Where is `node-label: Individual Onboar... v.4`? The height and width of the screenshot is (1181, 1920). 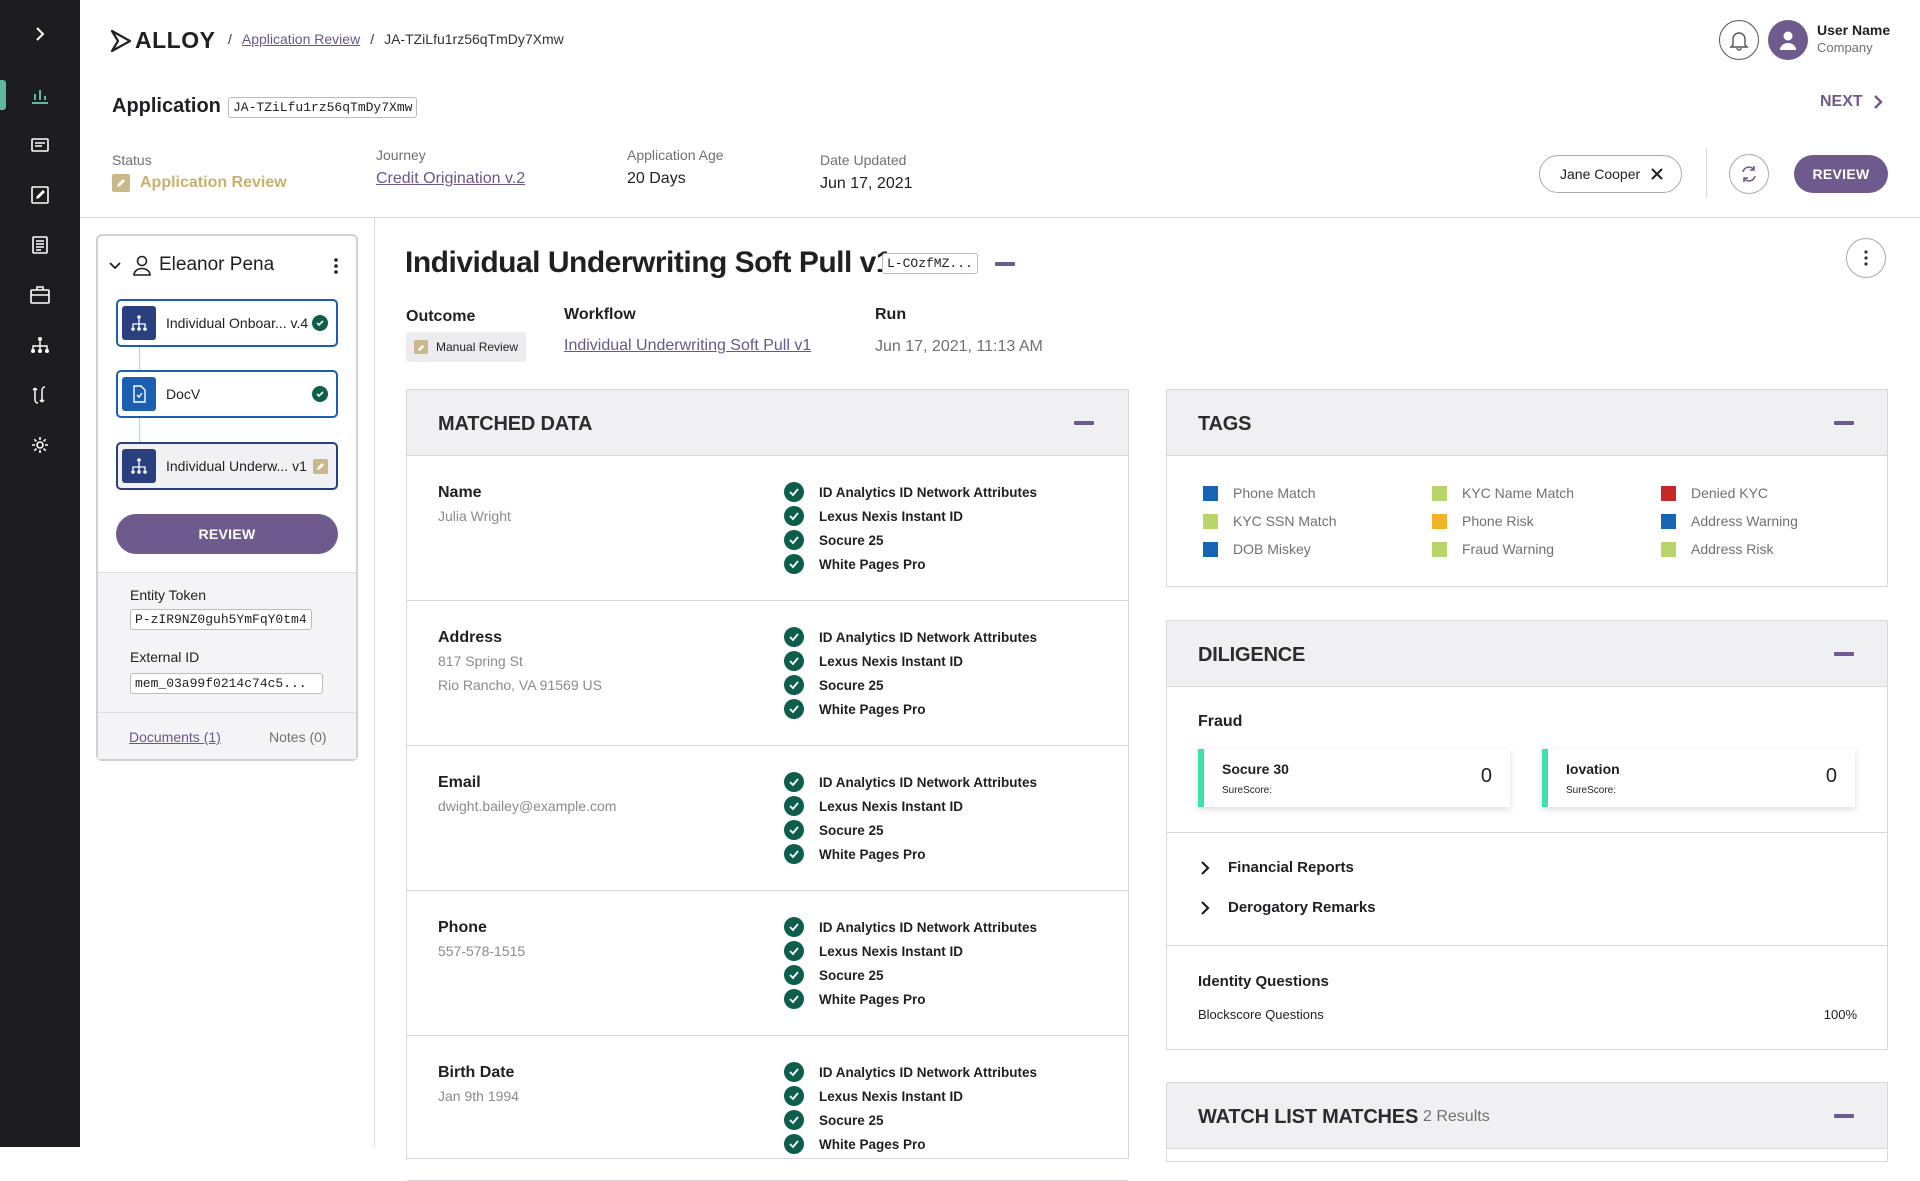 node-label: Individual Onboar... v.4 is located at coordinates (237, 323).